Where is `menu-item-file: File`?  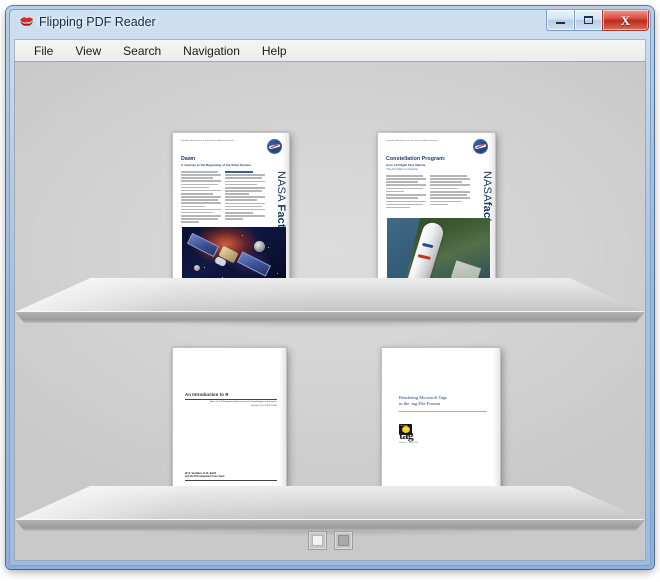
menu-item-file: File is located at coordinates (43, 51).